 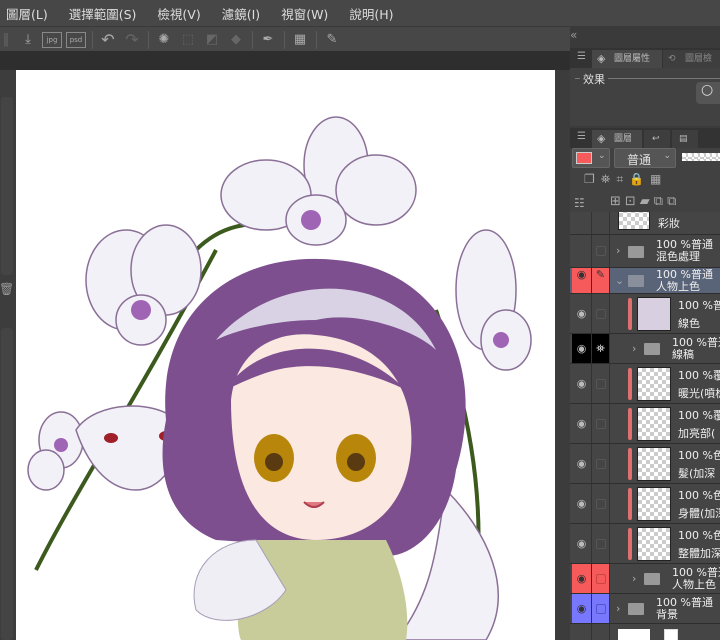 What do you see at coordinates (699, 394) in the screenshot?
I see `layer-name: 暖光(噴槍` at bounding box center [699, 394].